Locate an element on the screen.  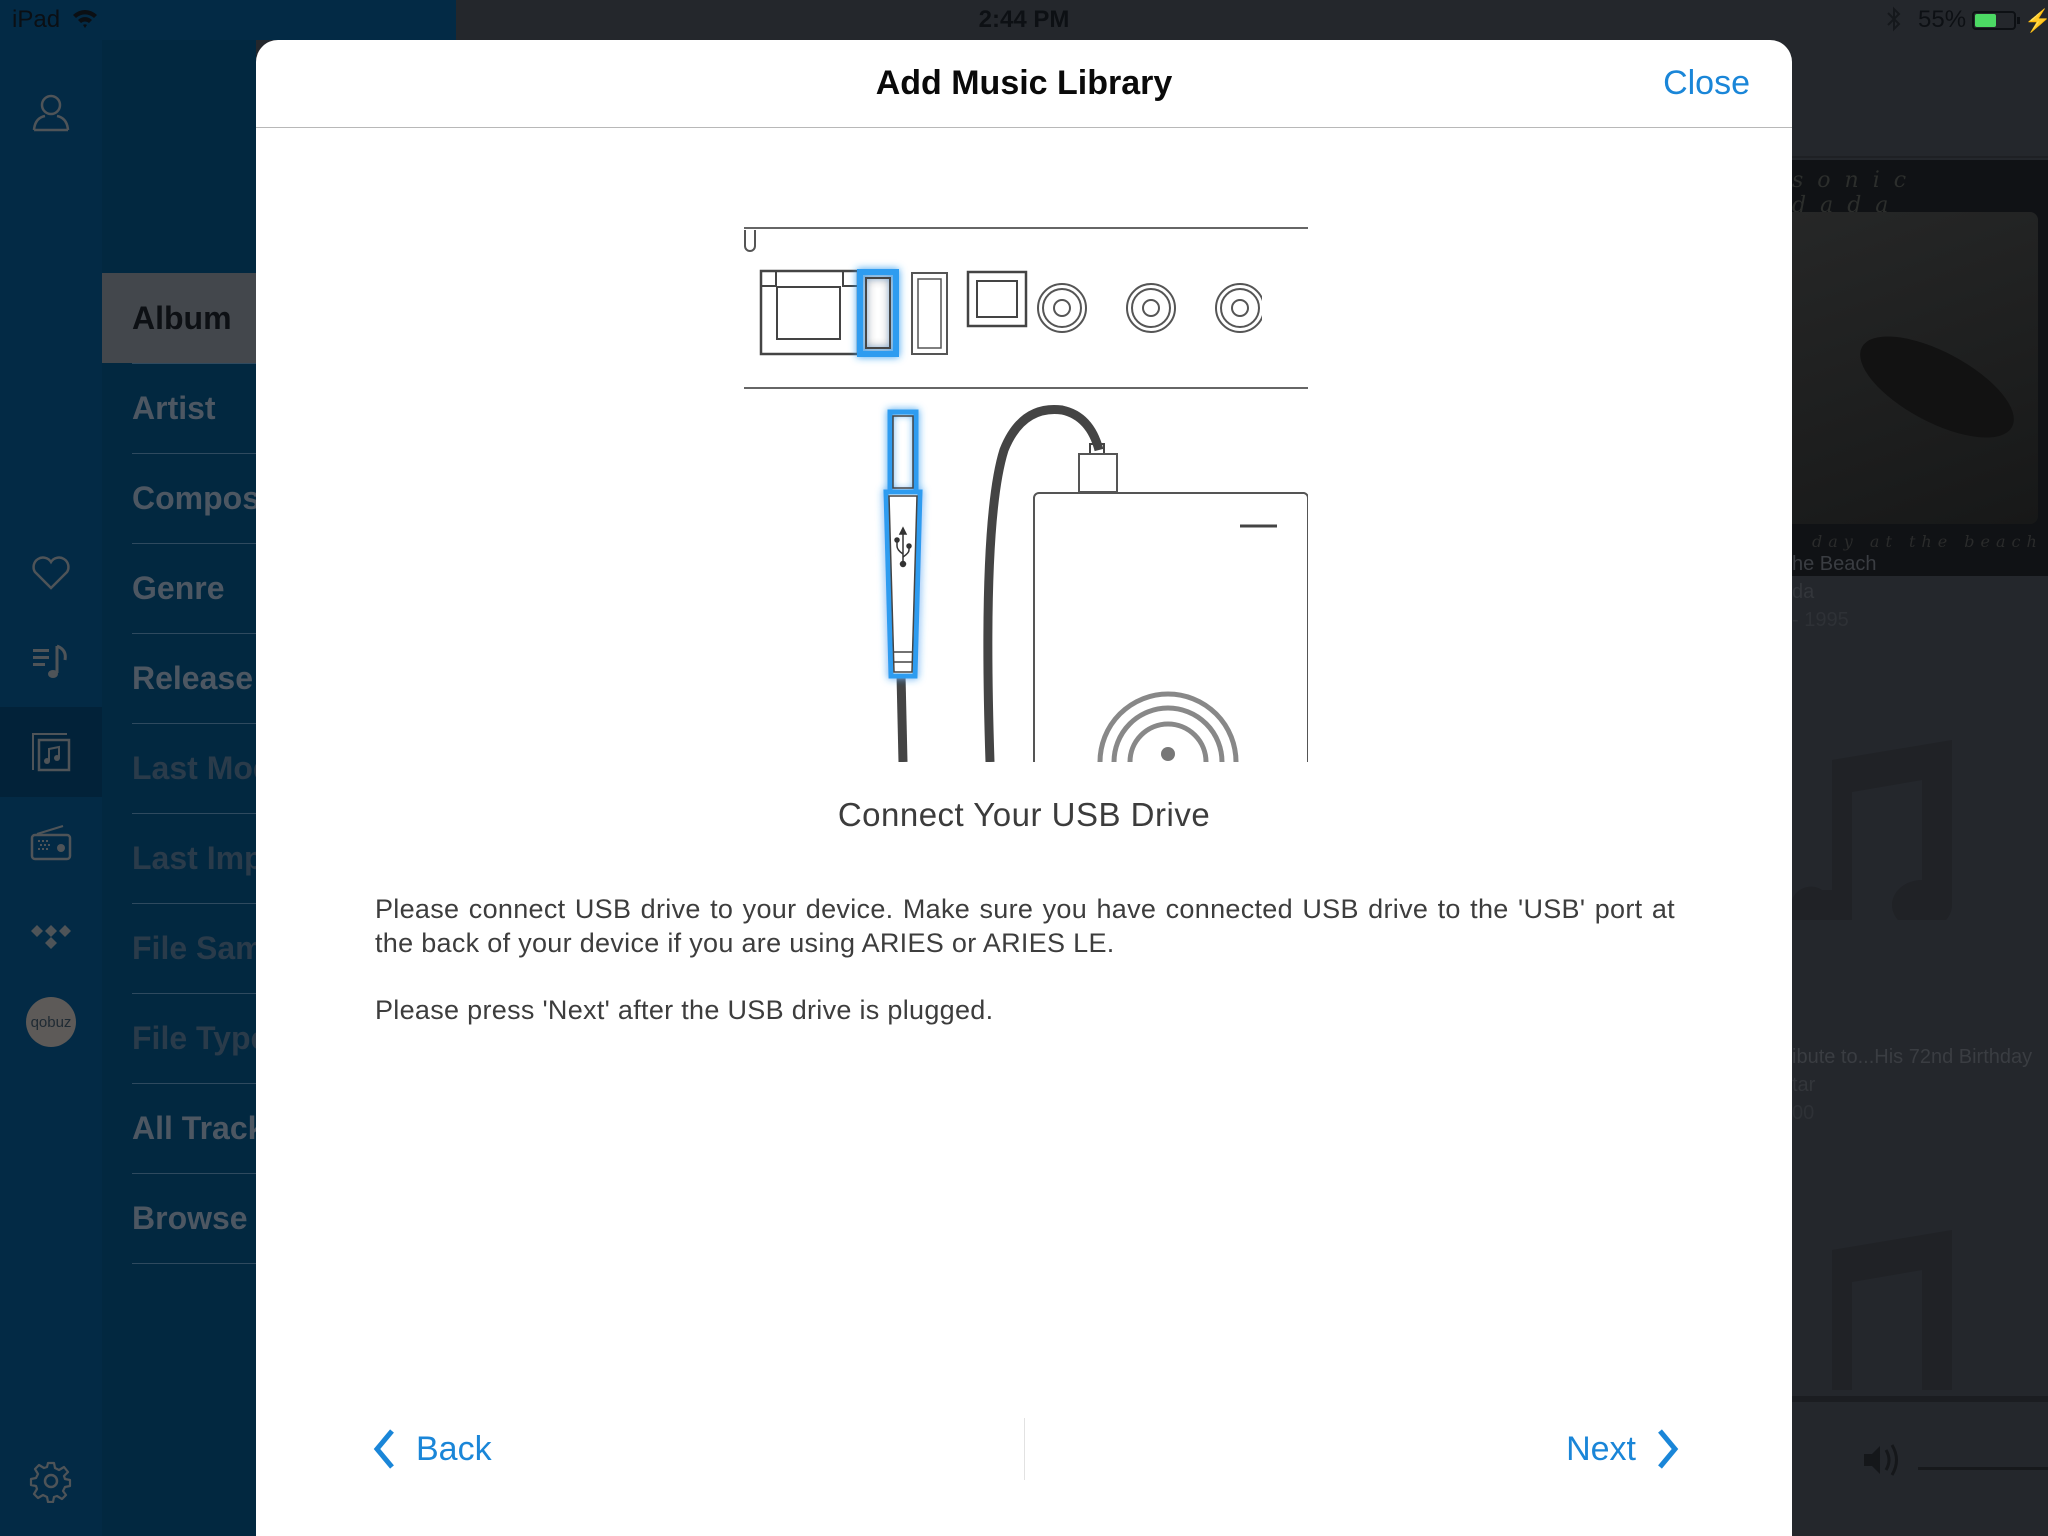
heart-icon is located at coordinates (51, 573).